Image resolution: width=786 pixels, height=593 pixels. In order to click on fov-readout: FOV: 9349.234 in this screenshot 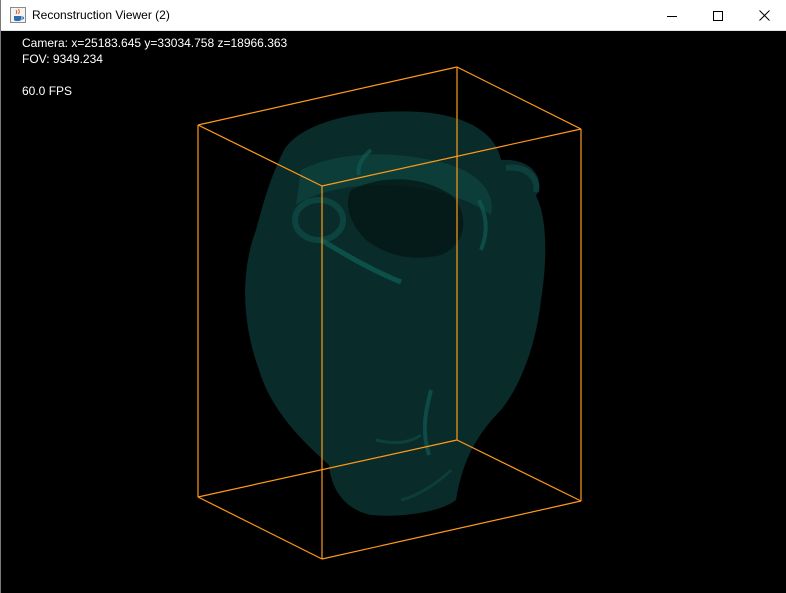, I will do `click(62, 59)`.